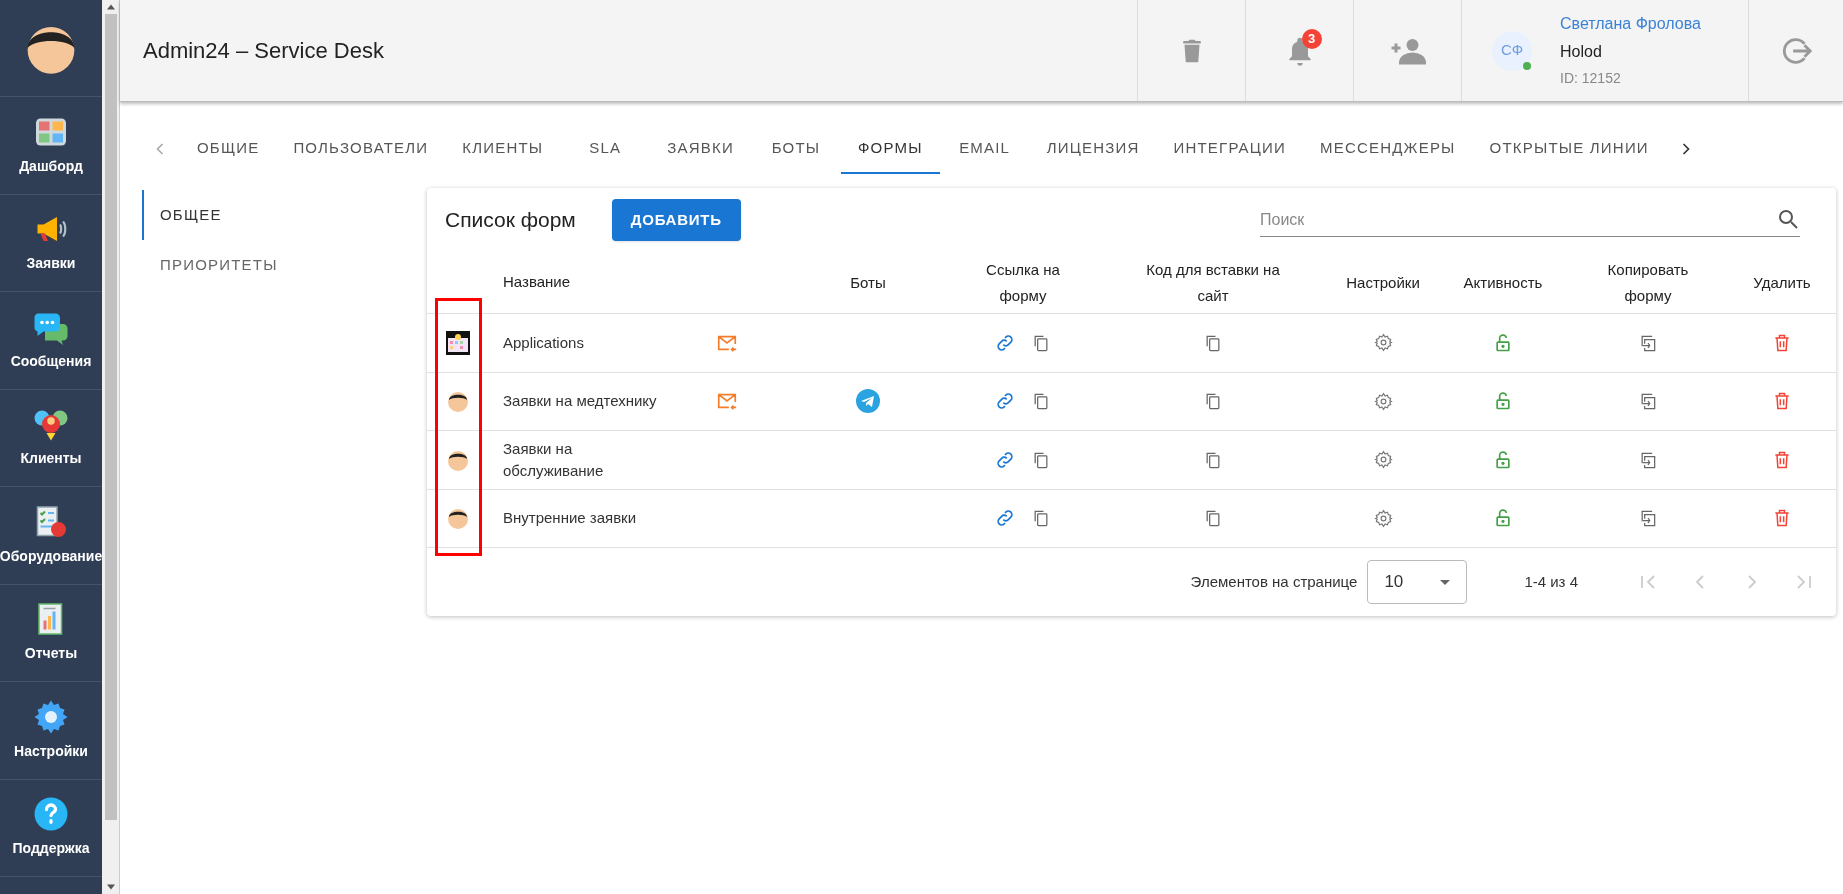 The height and width of the screenshot is (894, 1843). Describe the element at coordinates (1569, 149) in the screenshot. I see `tab: ОТКРЫТЫЕ ЛИНИИ` at that location.